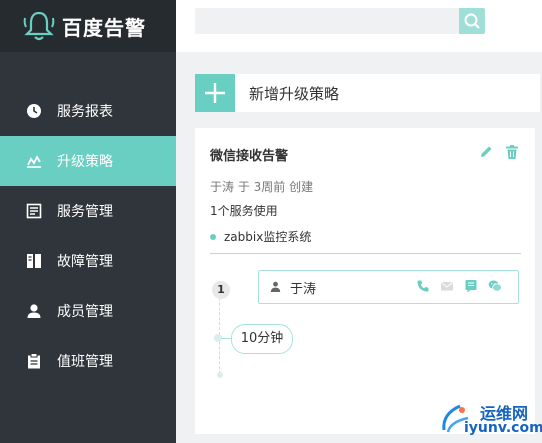 The image size is (542, 443). I want to click on sidebar-item-label: 服务管理, so click(85, 212).